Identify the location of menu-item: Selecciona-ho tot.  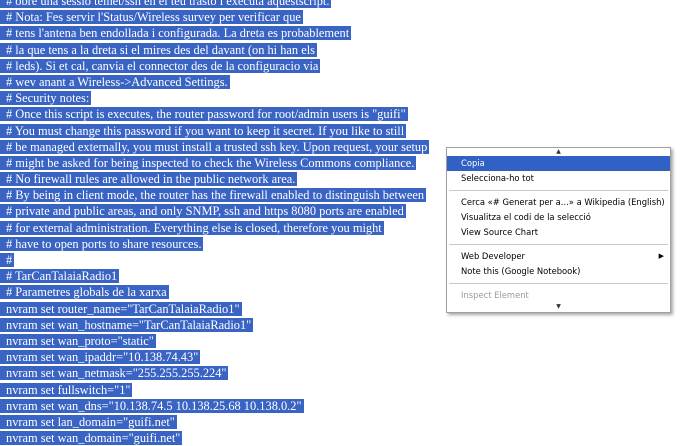
(558, 178).